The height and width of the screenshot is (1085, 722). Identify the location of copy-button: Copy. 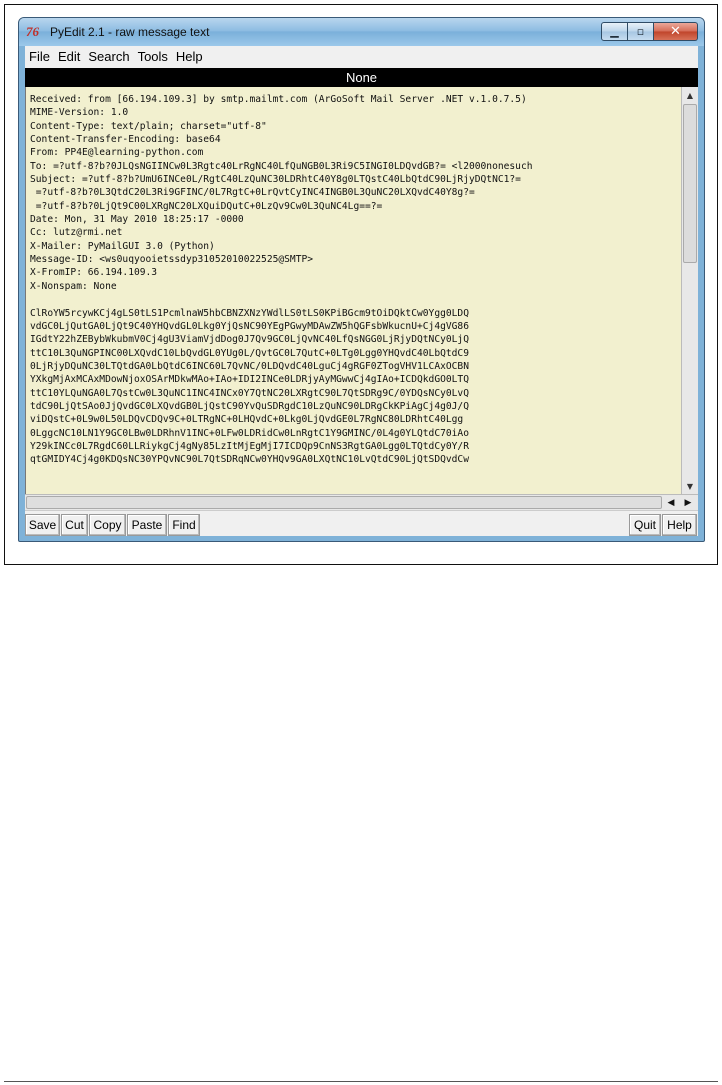
(107, 525).